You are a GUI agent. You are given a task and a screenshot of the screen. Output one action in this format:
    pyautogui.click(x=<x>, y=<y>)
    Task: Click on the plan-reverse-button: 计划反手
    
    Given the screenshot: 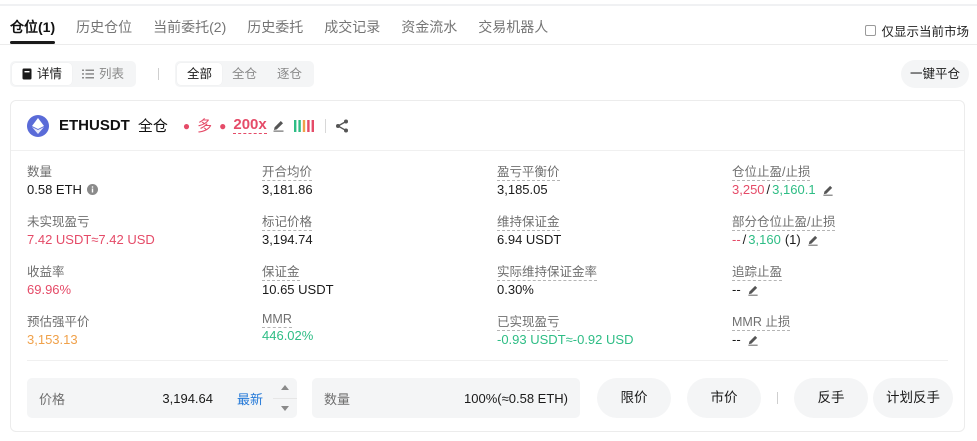 What is the action you would take?
    pyautogui.click(x=913, y=398)
    